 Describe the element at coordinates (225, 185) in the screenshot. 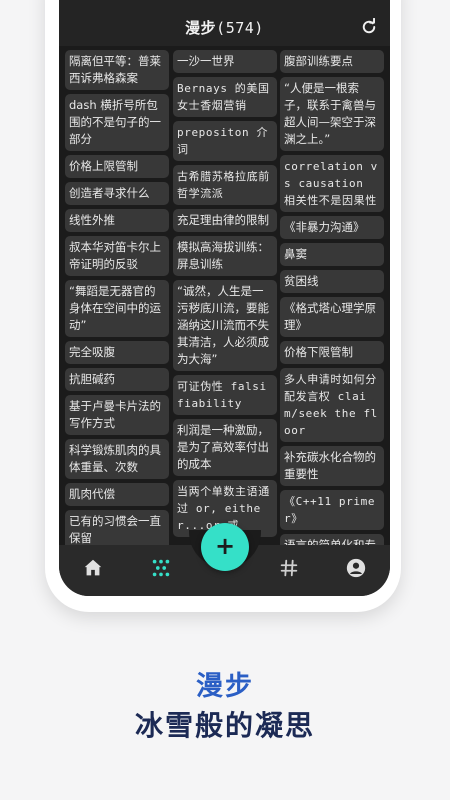

I see `note-card: 古希腊苏格拉底前哲学流派` at that location.